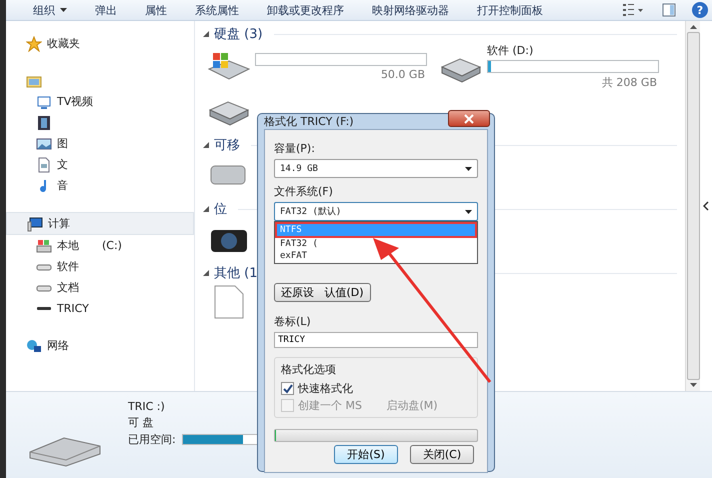 The image size is (712, 478). I want to click on checkbox-label: 创建一个 MS 启动盘(M), so click(368, 405).